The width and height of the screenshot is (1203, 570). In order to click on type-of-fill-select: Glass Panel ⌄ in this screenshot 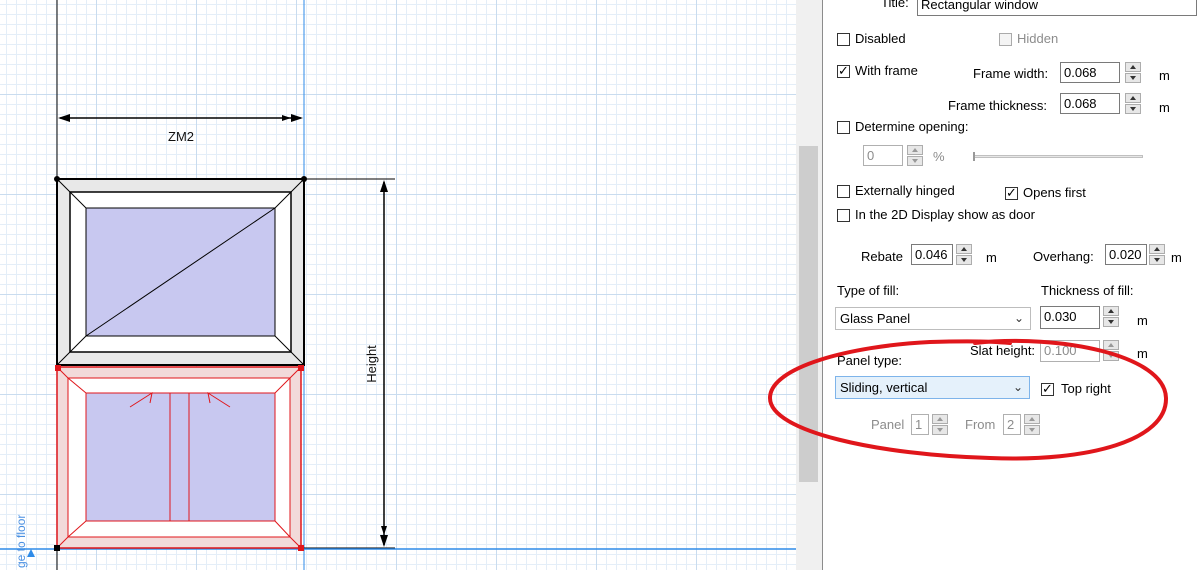, I will do `click(933, 318)`.